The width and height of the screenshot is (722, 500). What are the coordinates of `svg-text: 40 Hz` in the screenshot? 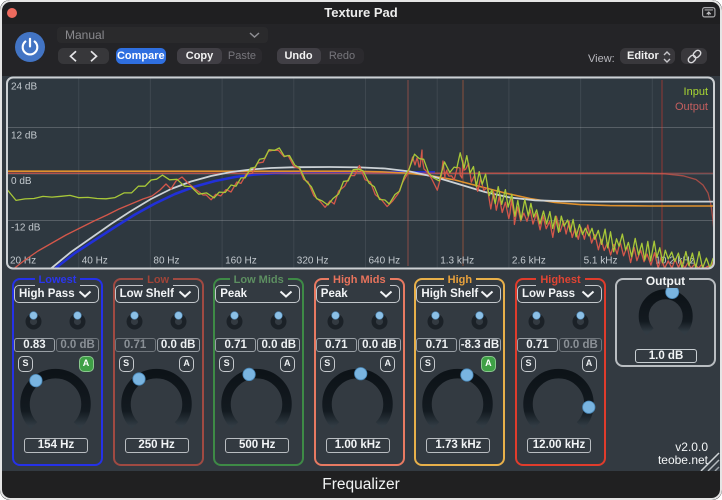 It's located at (95, 261).